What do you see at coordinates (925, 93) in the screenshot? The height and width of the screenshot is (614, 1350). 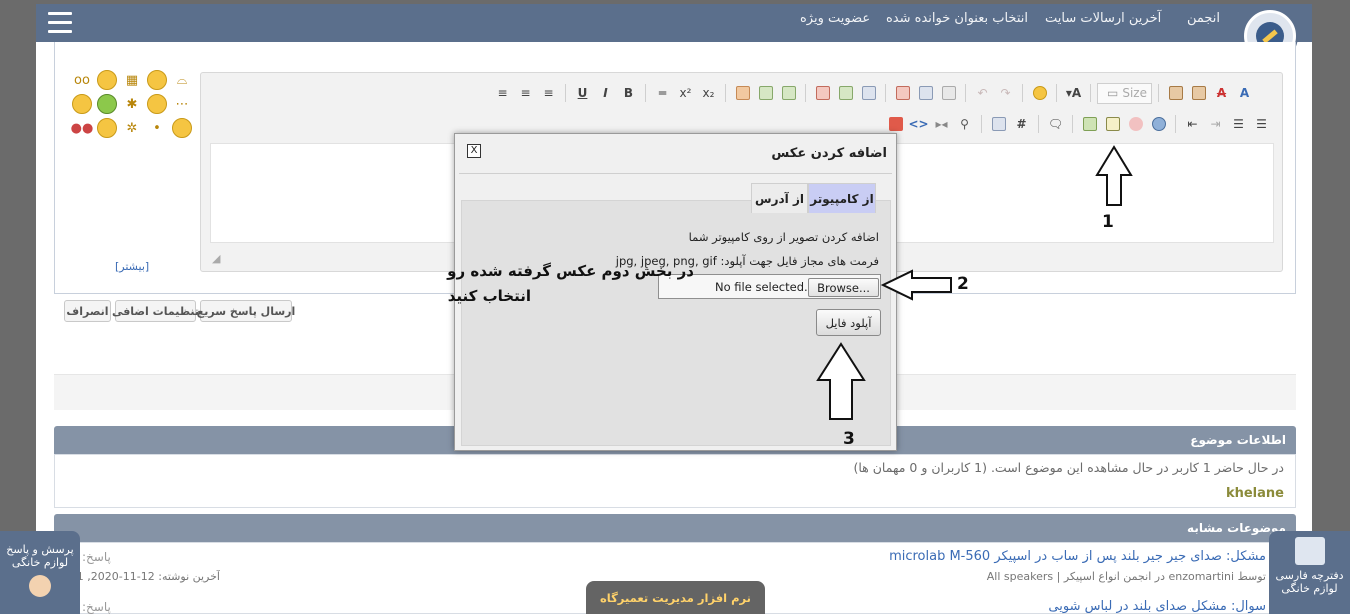 I see `table-cell-icon` at bounding box center [925, 93].